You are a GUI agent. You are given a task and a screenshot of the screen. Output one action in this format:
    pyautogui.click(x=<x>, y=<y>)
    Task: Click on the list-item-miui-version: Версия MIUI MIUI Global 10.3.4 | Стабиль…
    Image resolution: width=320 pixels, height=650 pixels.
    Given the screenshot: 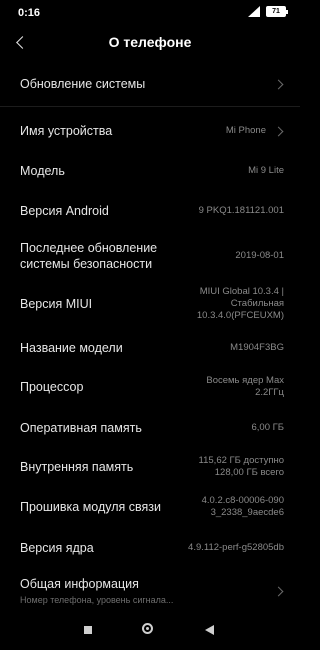 What is the action you would take?
    pyautogui.click(x=150, y=304)
    